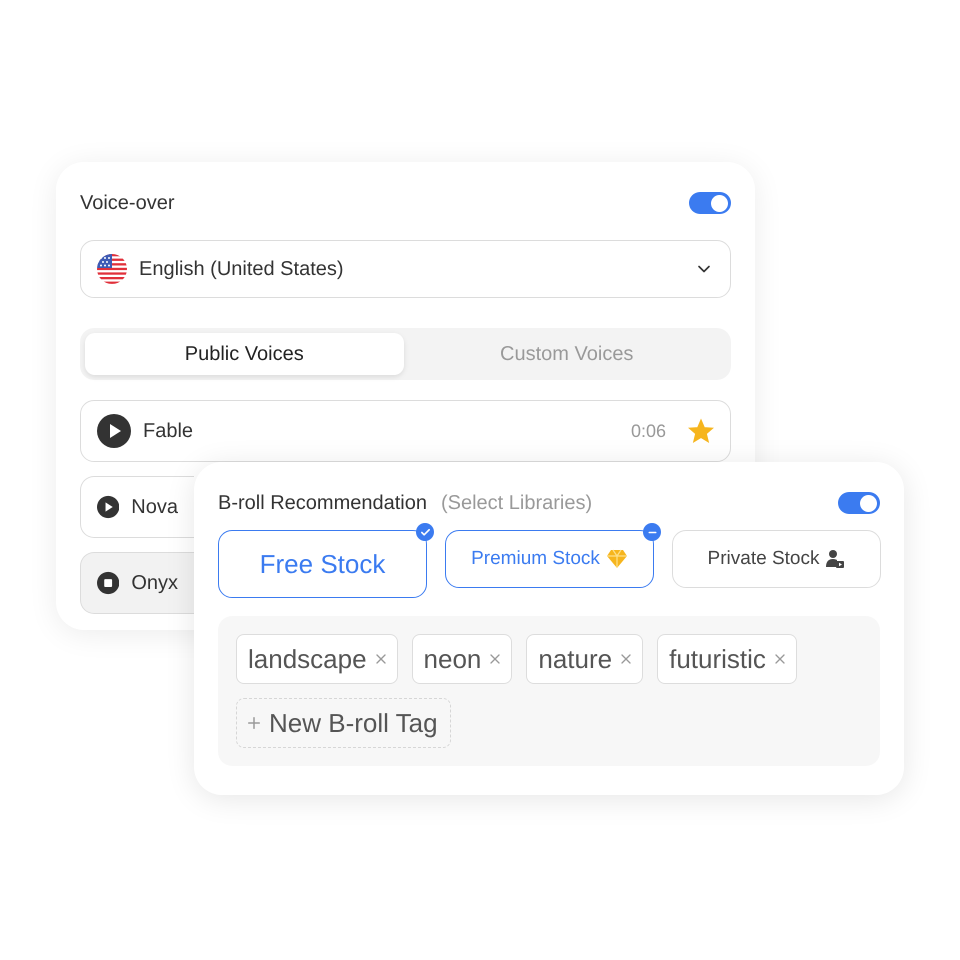  Describe the element at coordinates (322, 564) in the screenshot. I see `library-option: Free Stock` at that location.